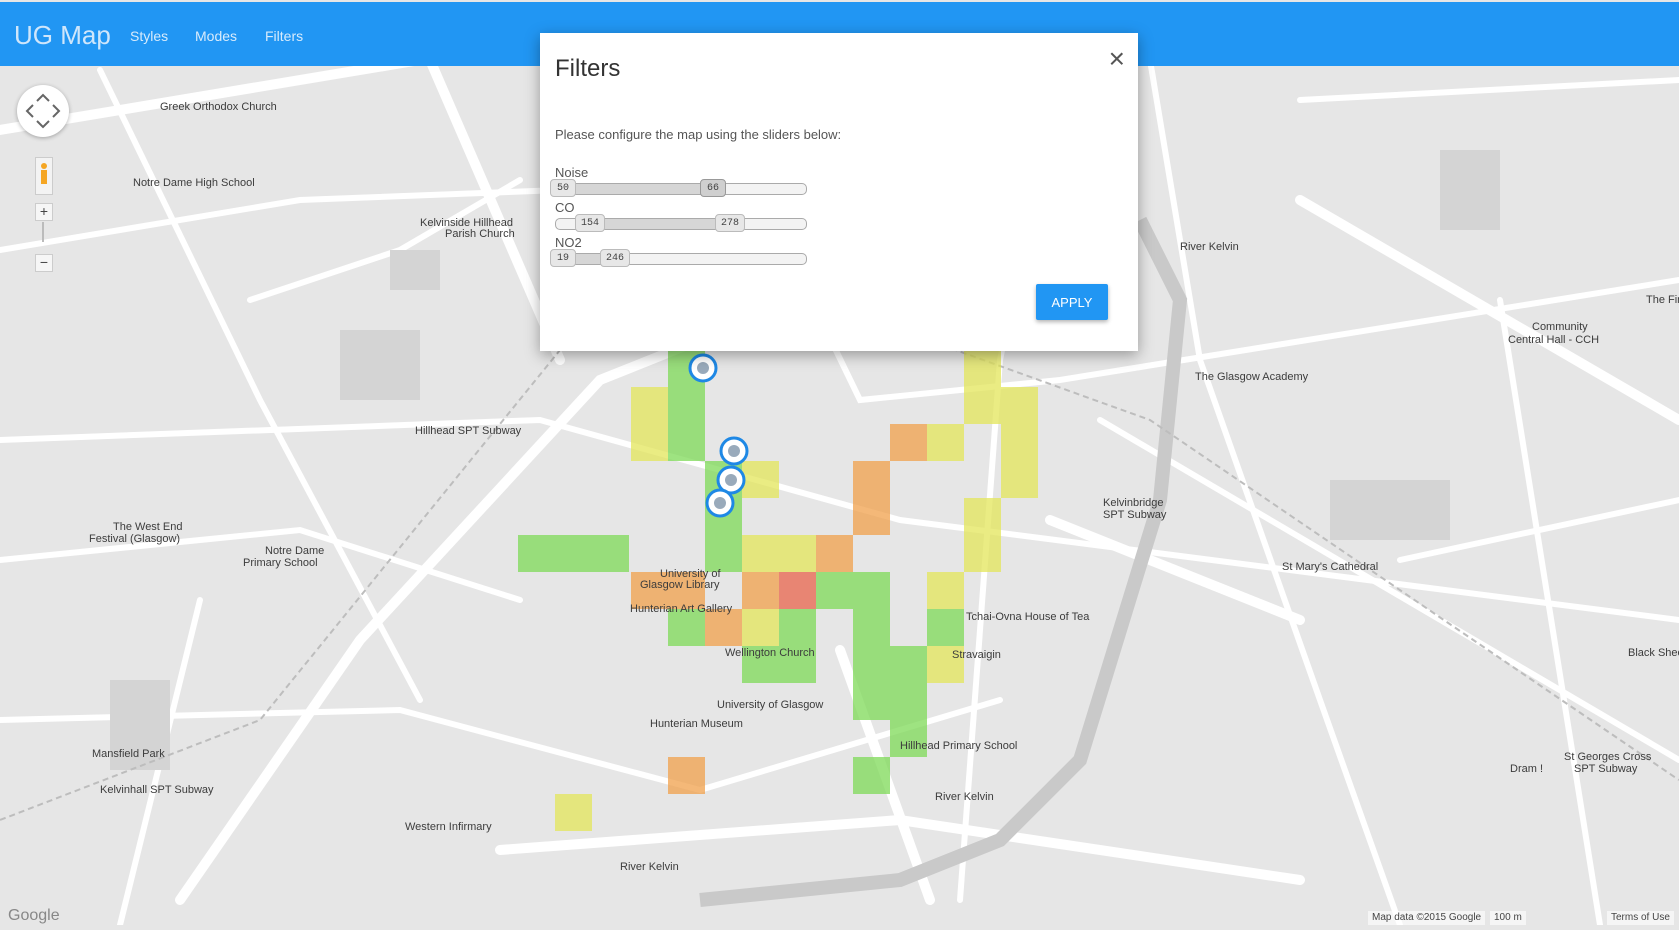 This screenshot has width=1679, height=930. Describe the element at coordinates (770, 653) in the screenshot. I see `map-label-12: Wellington Church` at that location.